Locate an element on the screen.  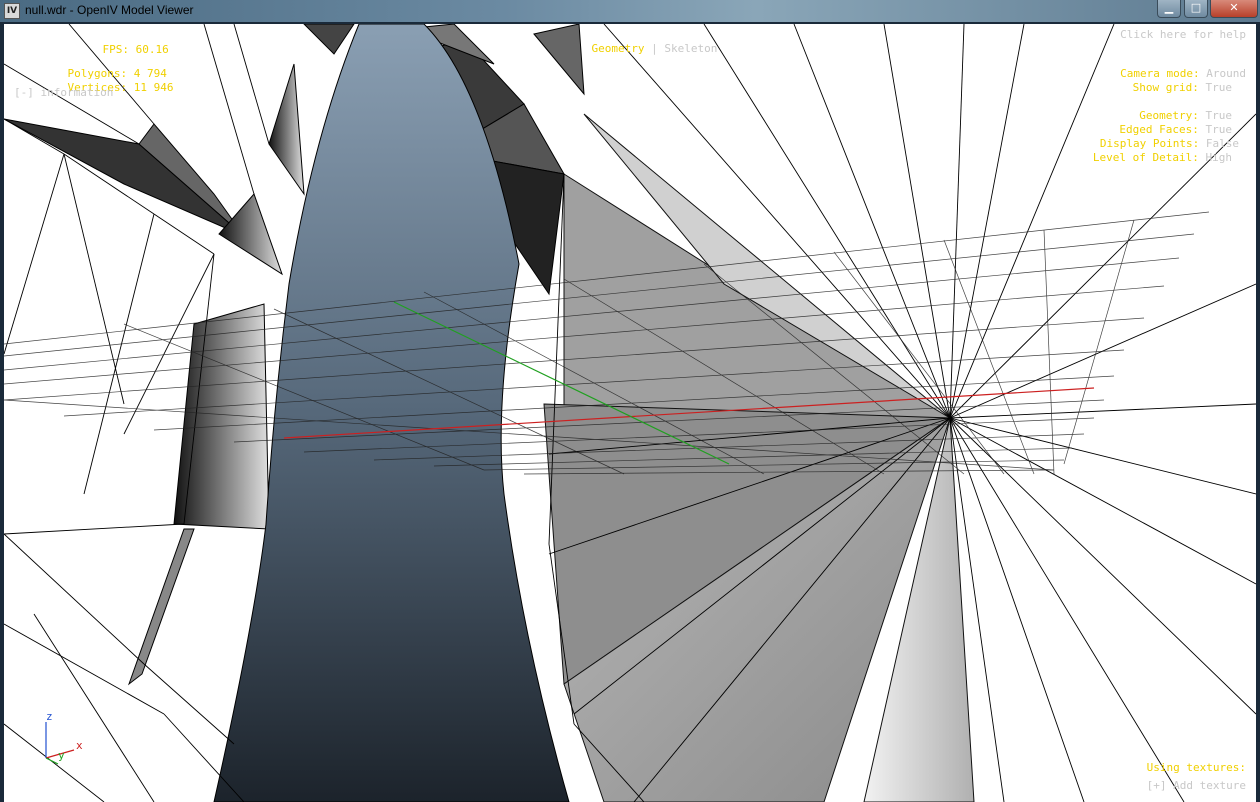
lod-value: High is located at coordinates (1219, 157).